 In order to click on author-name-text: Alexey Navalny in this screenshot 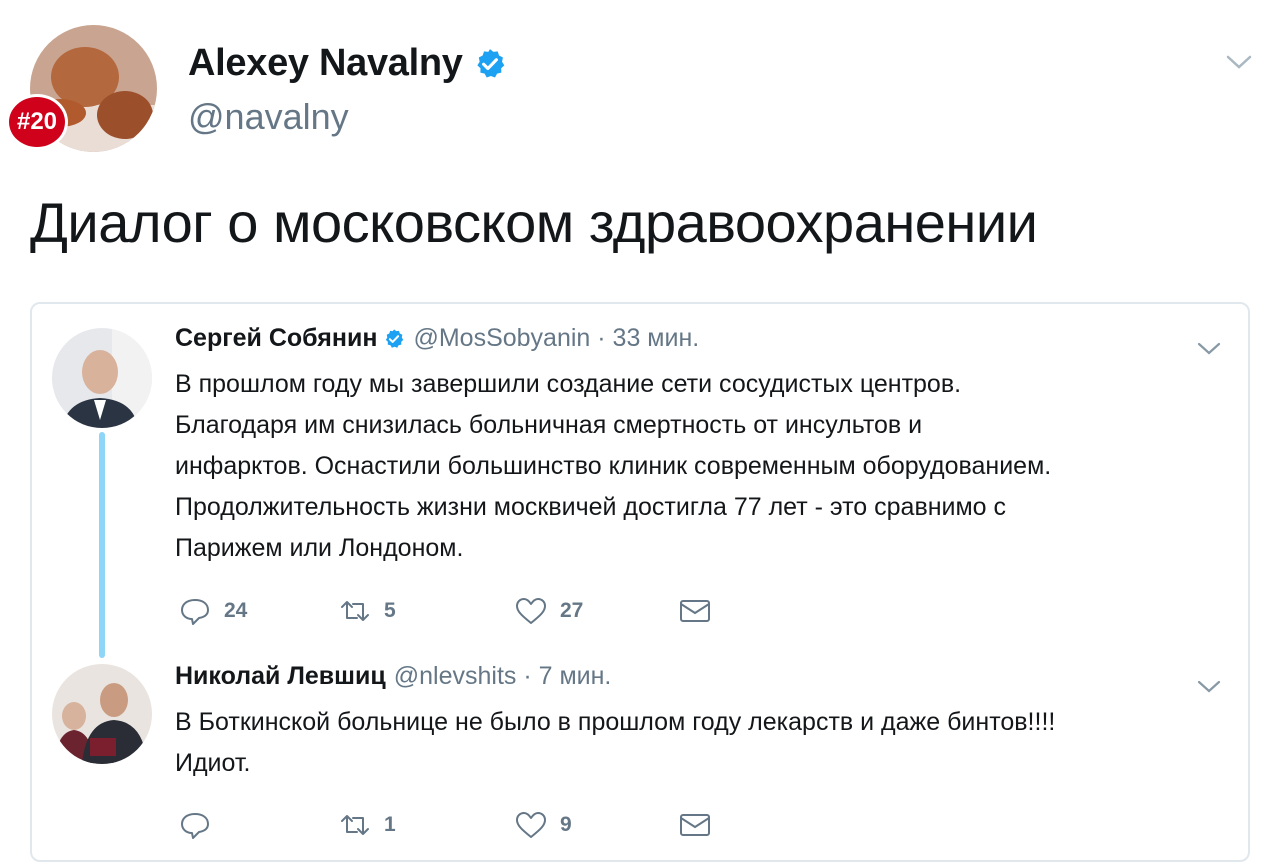, I will do `click(325, 63)`.